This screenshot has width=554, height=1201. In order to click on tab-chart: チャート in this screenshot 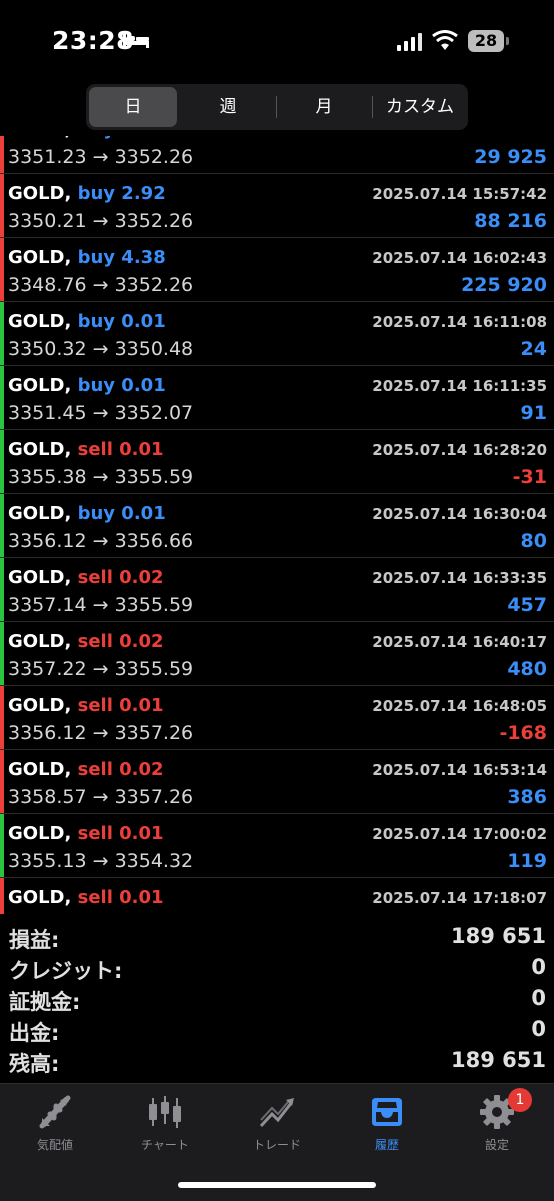, I will do `click(165, 1125)`.